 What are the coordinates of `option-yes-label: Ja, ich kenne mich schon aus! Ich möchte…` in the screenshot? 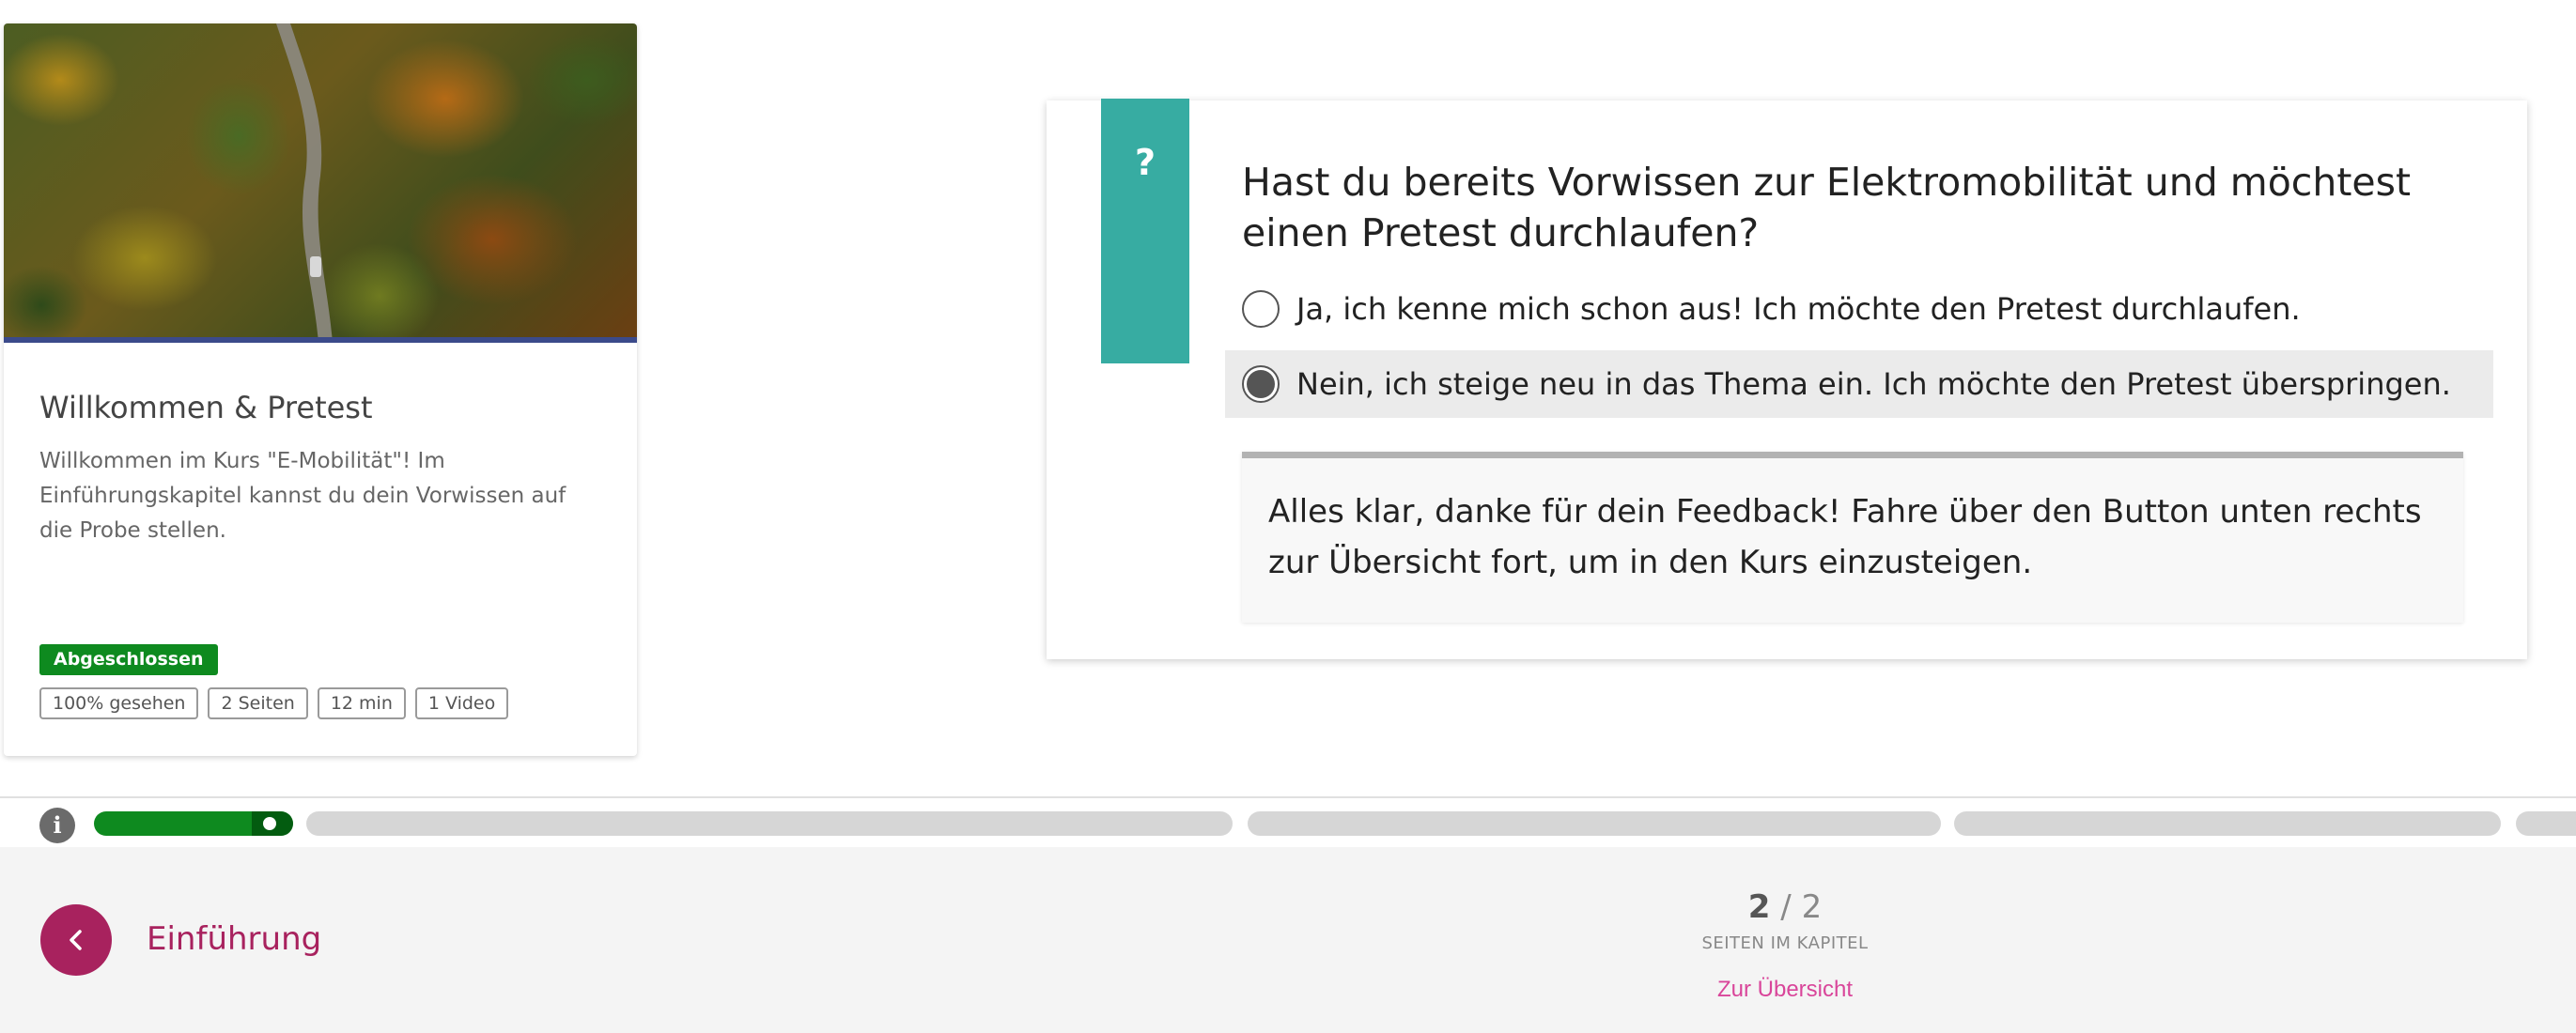 It's located at (1799, 309).